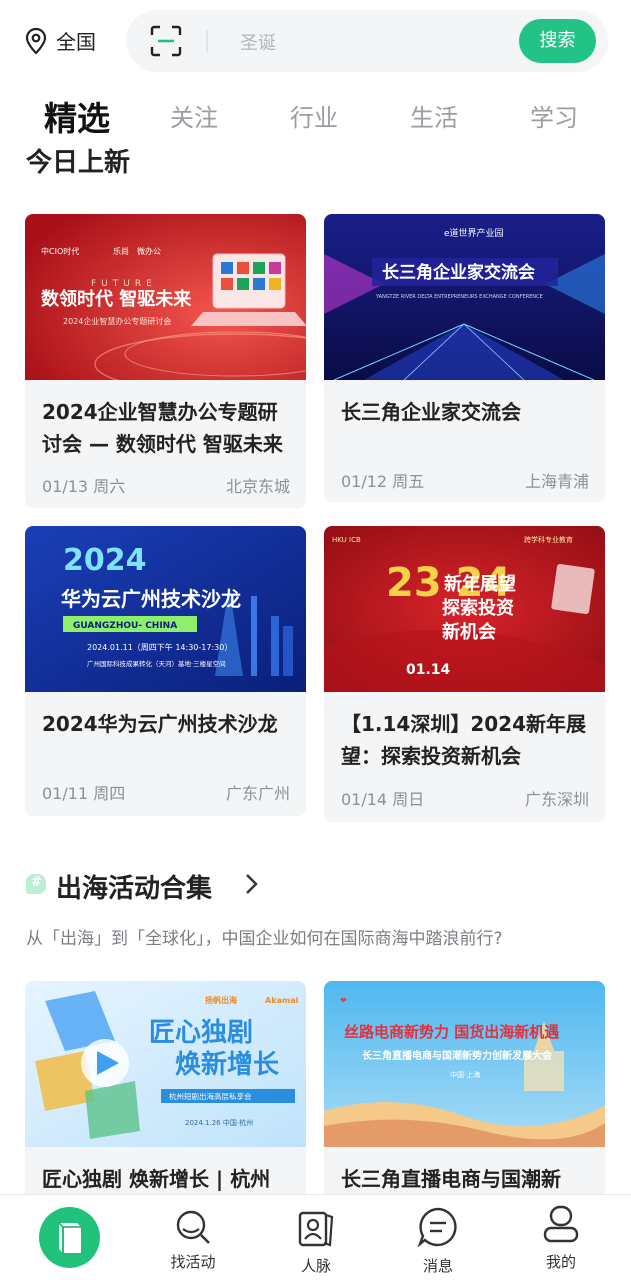  I want to click on banner-time: 2024.01.11（周四下午 14:30-17:30）, so click(159, 647).